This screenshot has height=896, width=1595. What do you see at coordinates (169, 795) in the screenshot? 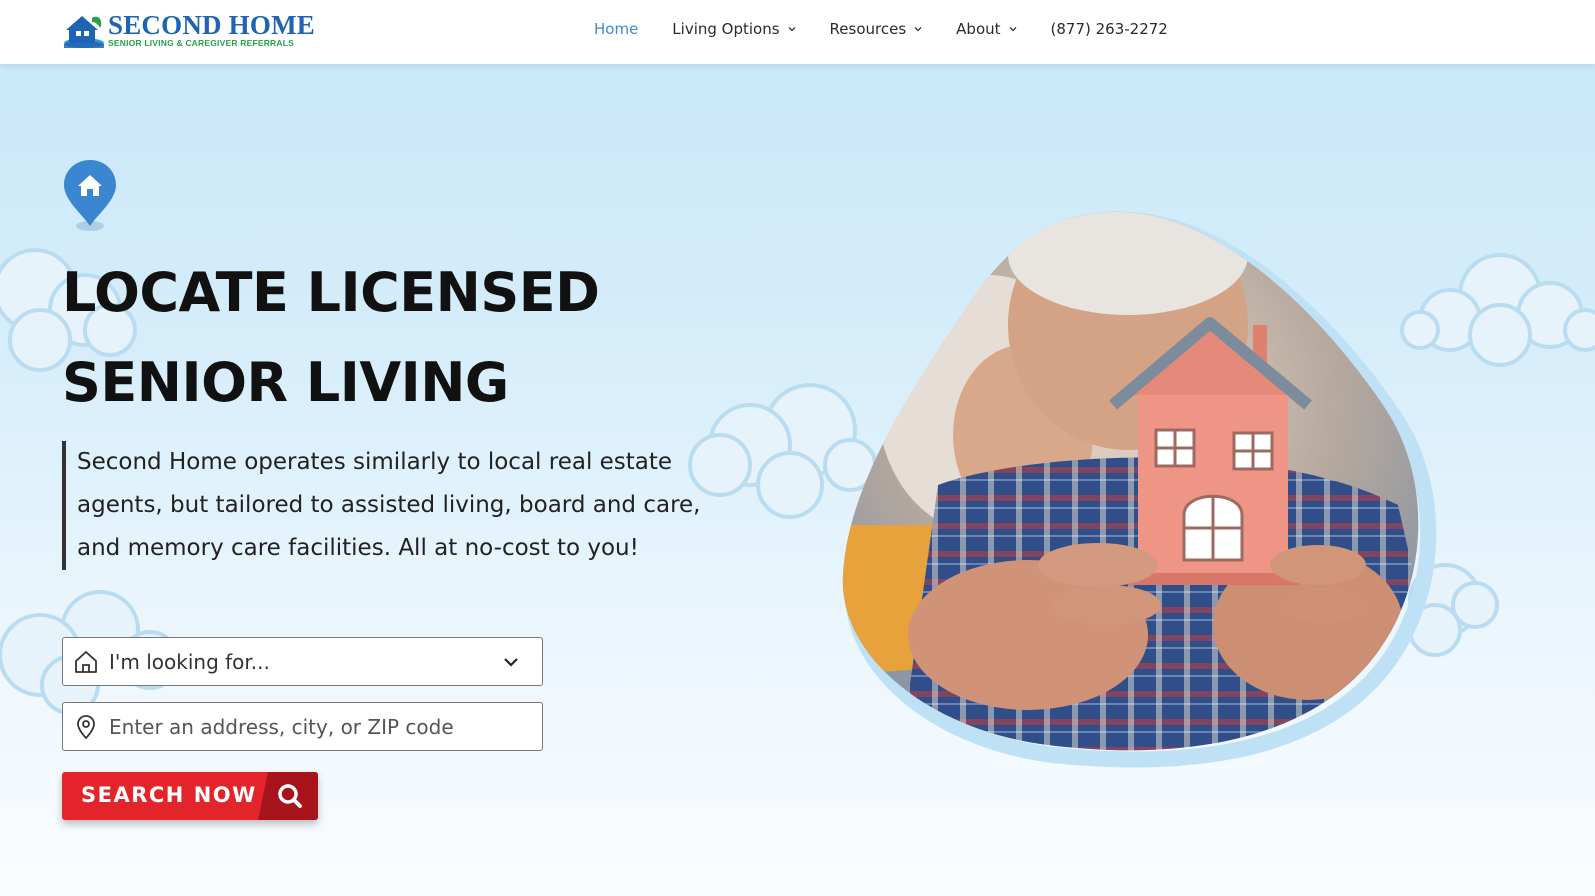
I see `search-now-label: SEARCH NOW` at bounding box center [169, 795].